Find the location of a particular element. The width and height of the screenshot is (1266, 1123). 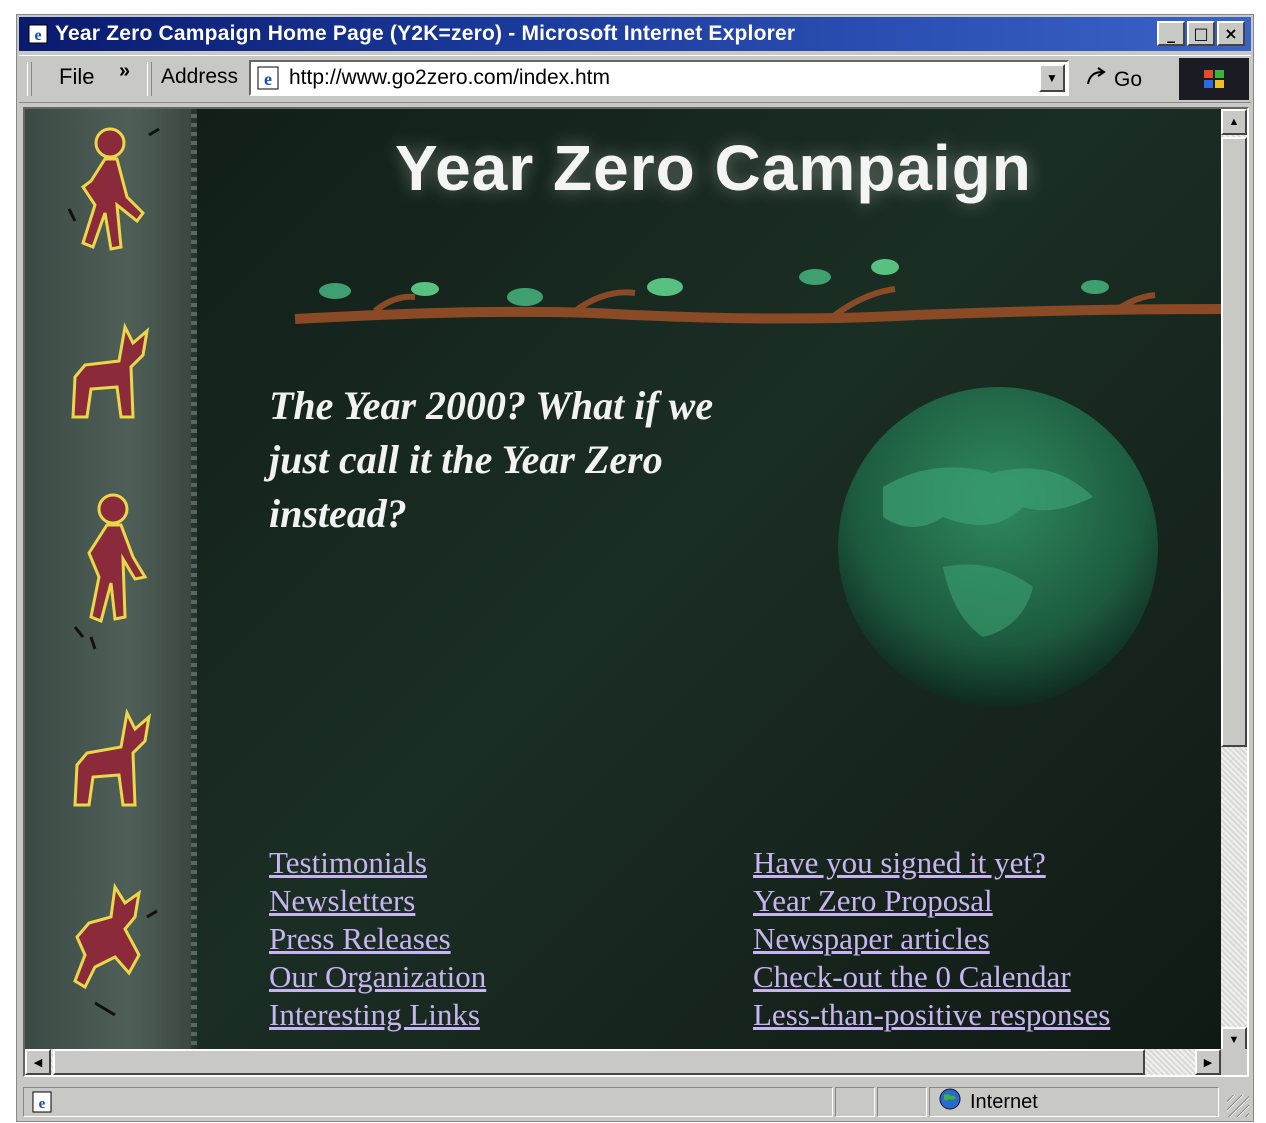

status-progress-cell is located at coordinates (855, 1102).